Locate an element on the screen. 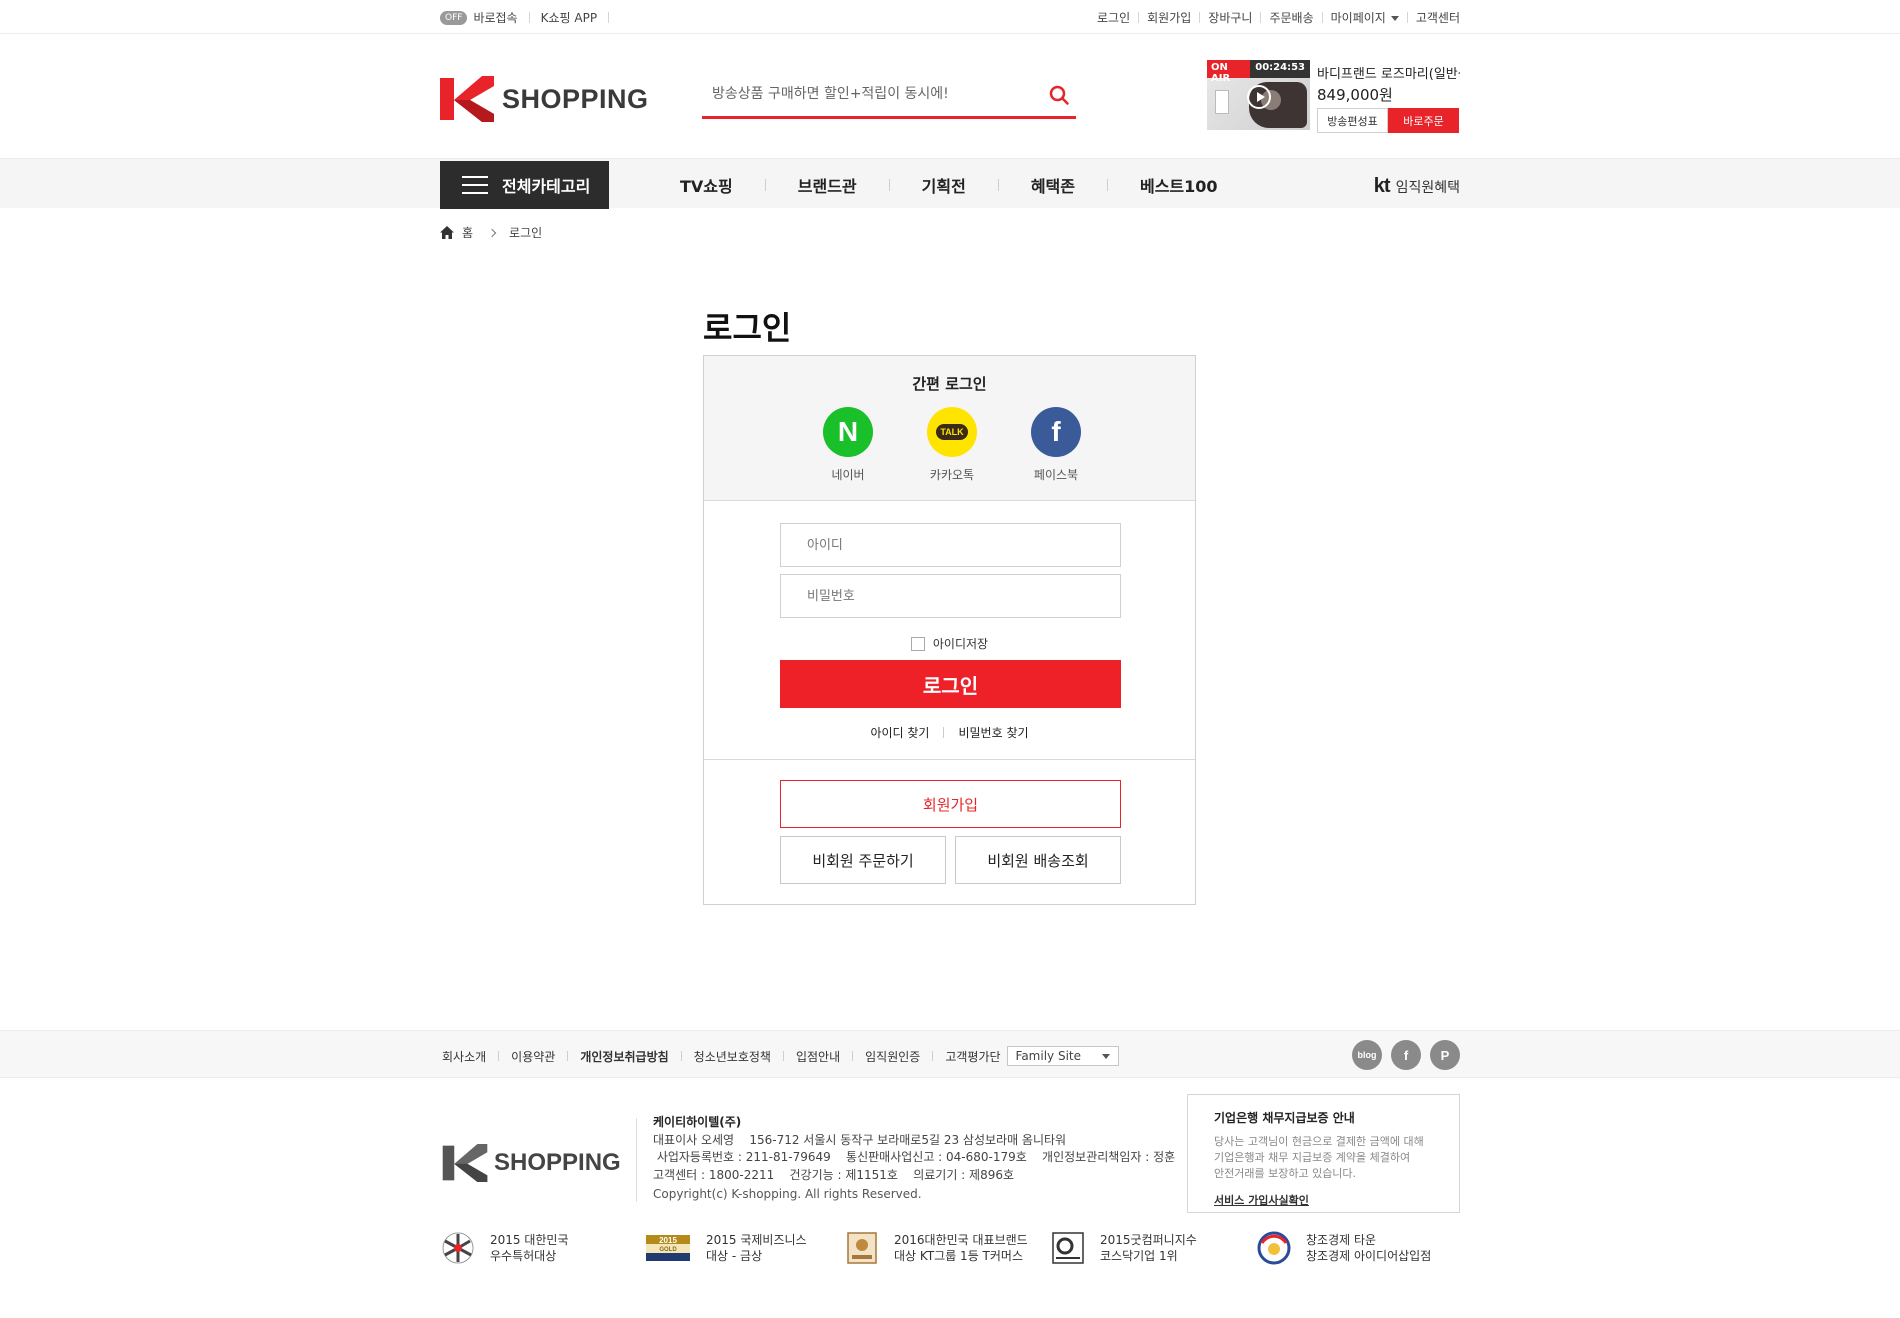 This screenshot has width=1900, height=1318. blog-icon: blog is located at coordinates (1367, 1055).